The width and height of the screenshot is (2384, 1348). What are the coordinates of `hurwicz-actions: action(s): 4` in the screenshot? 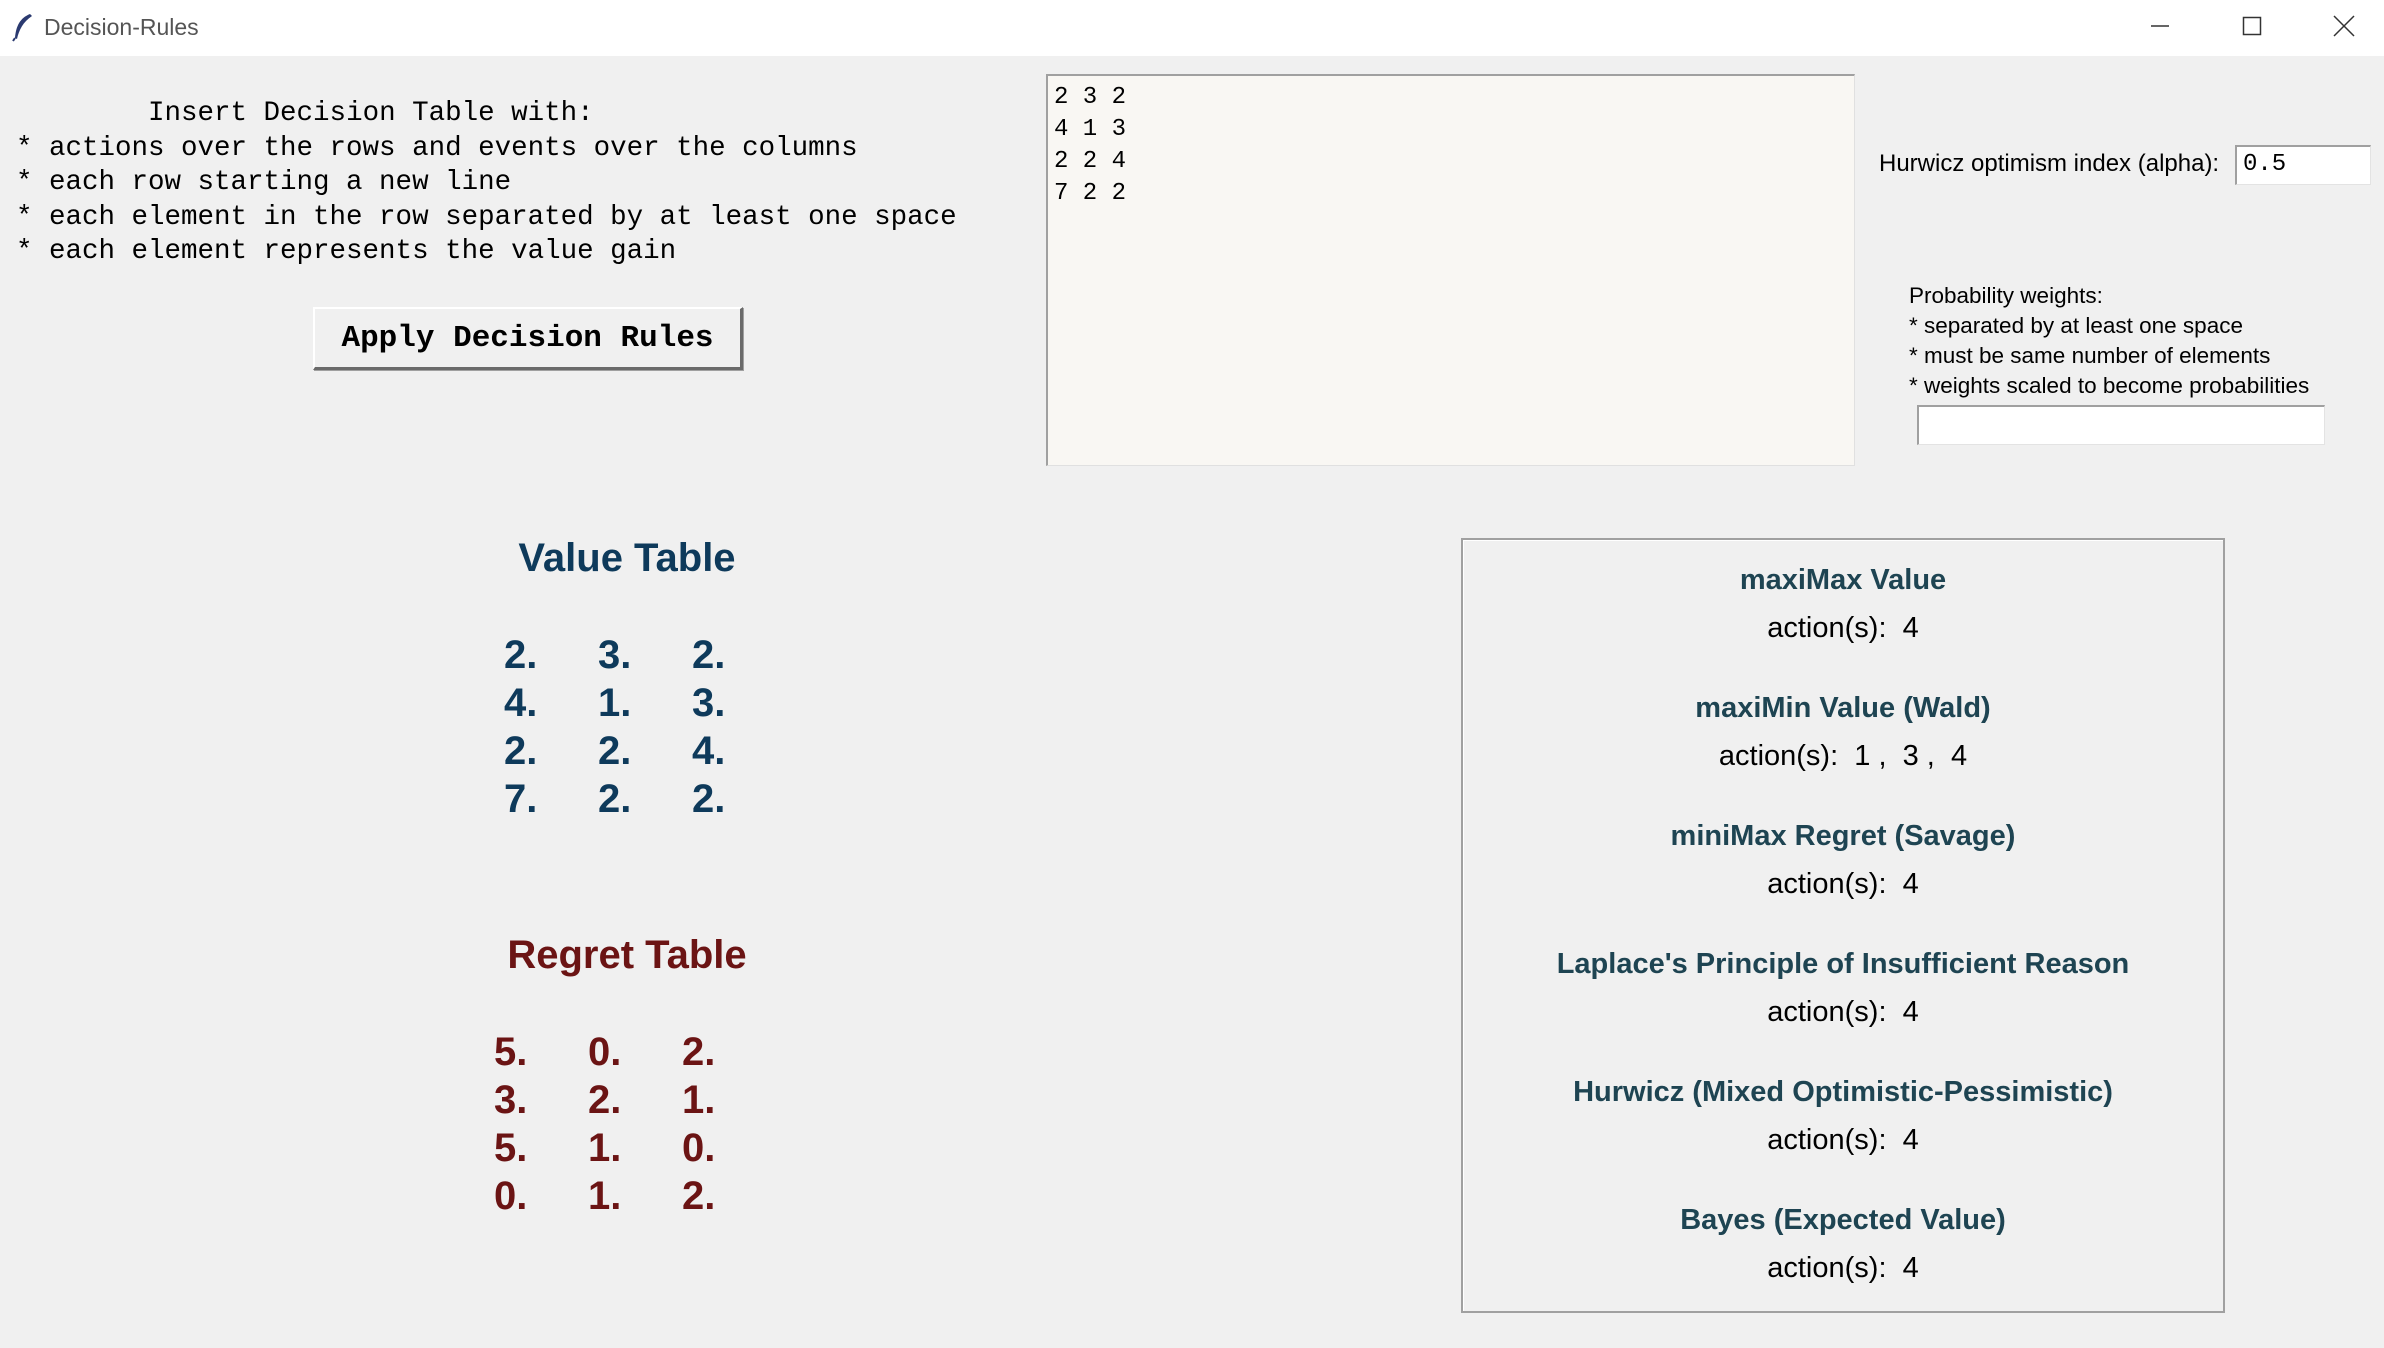 It's located at (1843, 1140).